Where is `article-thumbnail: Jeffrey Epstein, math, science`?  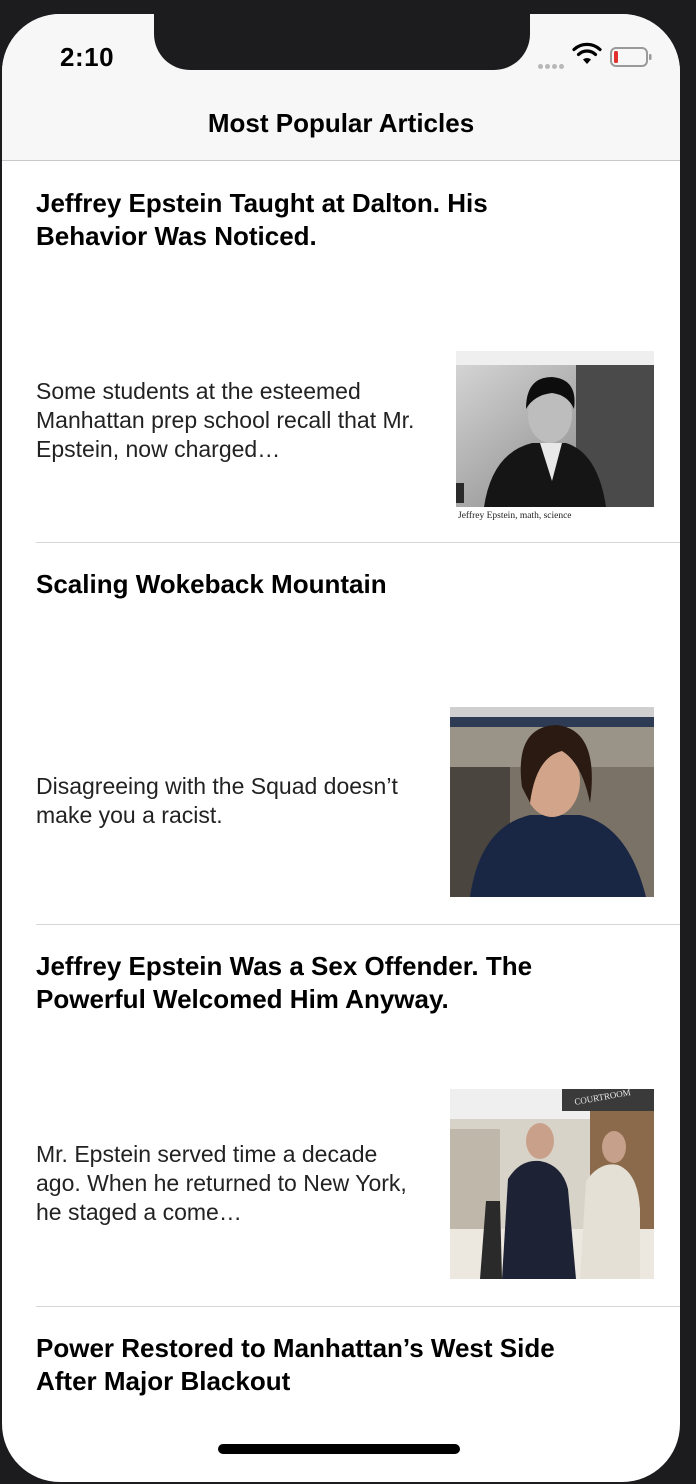
article-thumbnail: Jeffrey Epstein, math, science is located at coordinates (555, 440).